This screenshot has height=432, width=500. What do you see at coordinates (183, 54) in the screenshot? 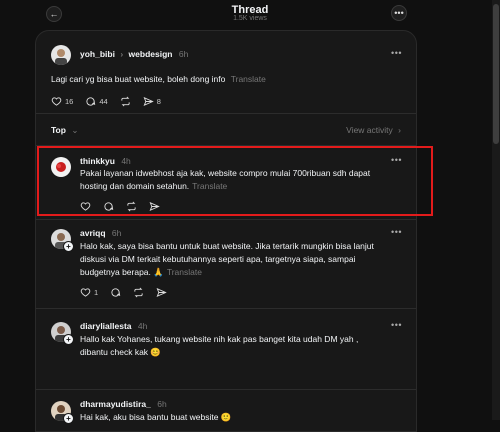
I see `post-time: 6h` at bounding box center [183, 54].